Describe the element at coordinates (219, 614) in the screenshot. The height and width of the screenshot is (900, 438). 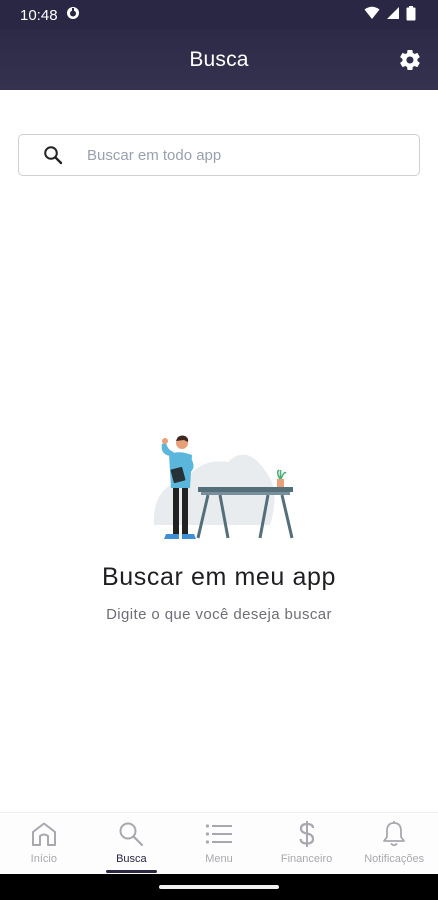
I see `empty-state-subtitle: Digite o que você deseja buscar` at that location.